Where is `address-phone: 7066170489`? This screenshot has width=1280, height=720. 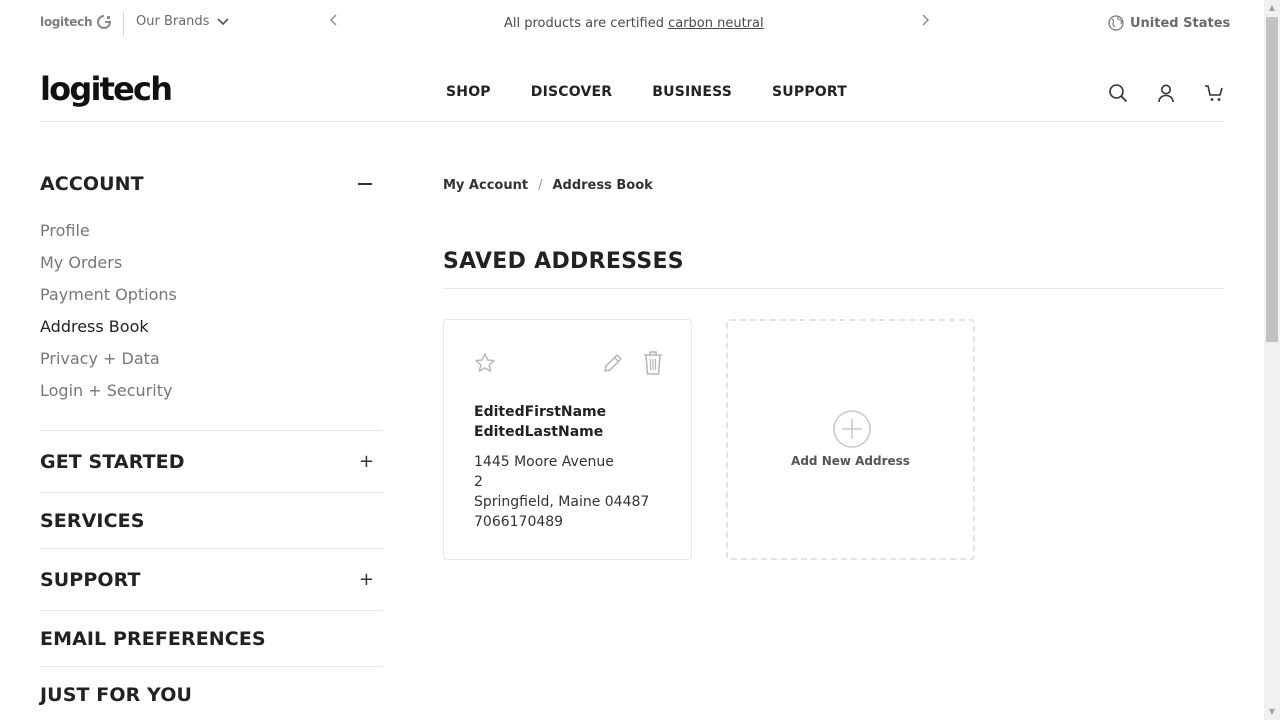 address-phone: 7066170489 is located at coordinates (519, 522).